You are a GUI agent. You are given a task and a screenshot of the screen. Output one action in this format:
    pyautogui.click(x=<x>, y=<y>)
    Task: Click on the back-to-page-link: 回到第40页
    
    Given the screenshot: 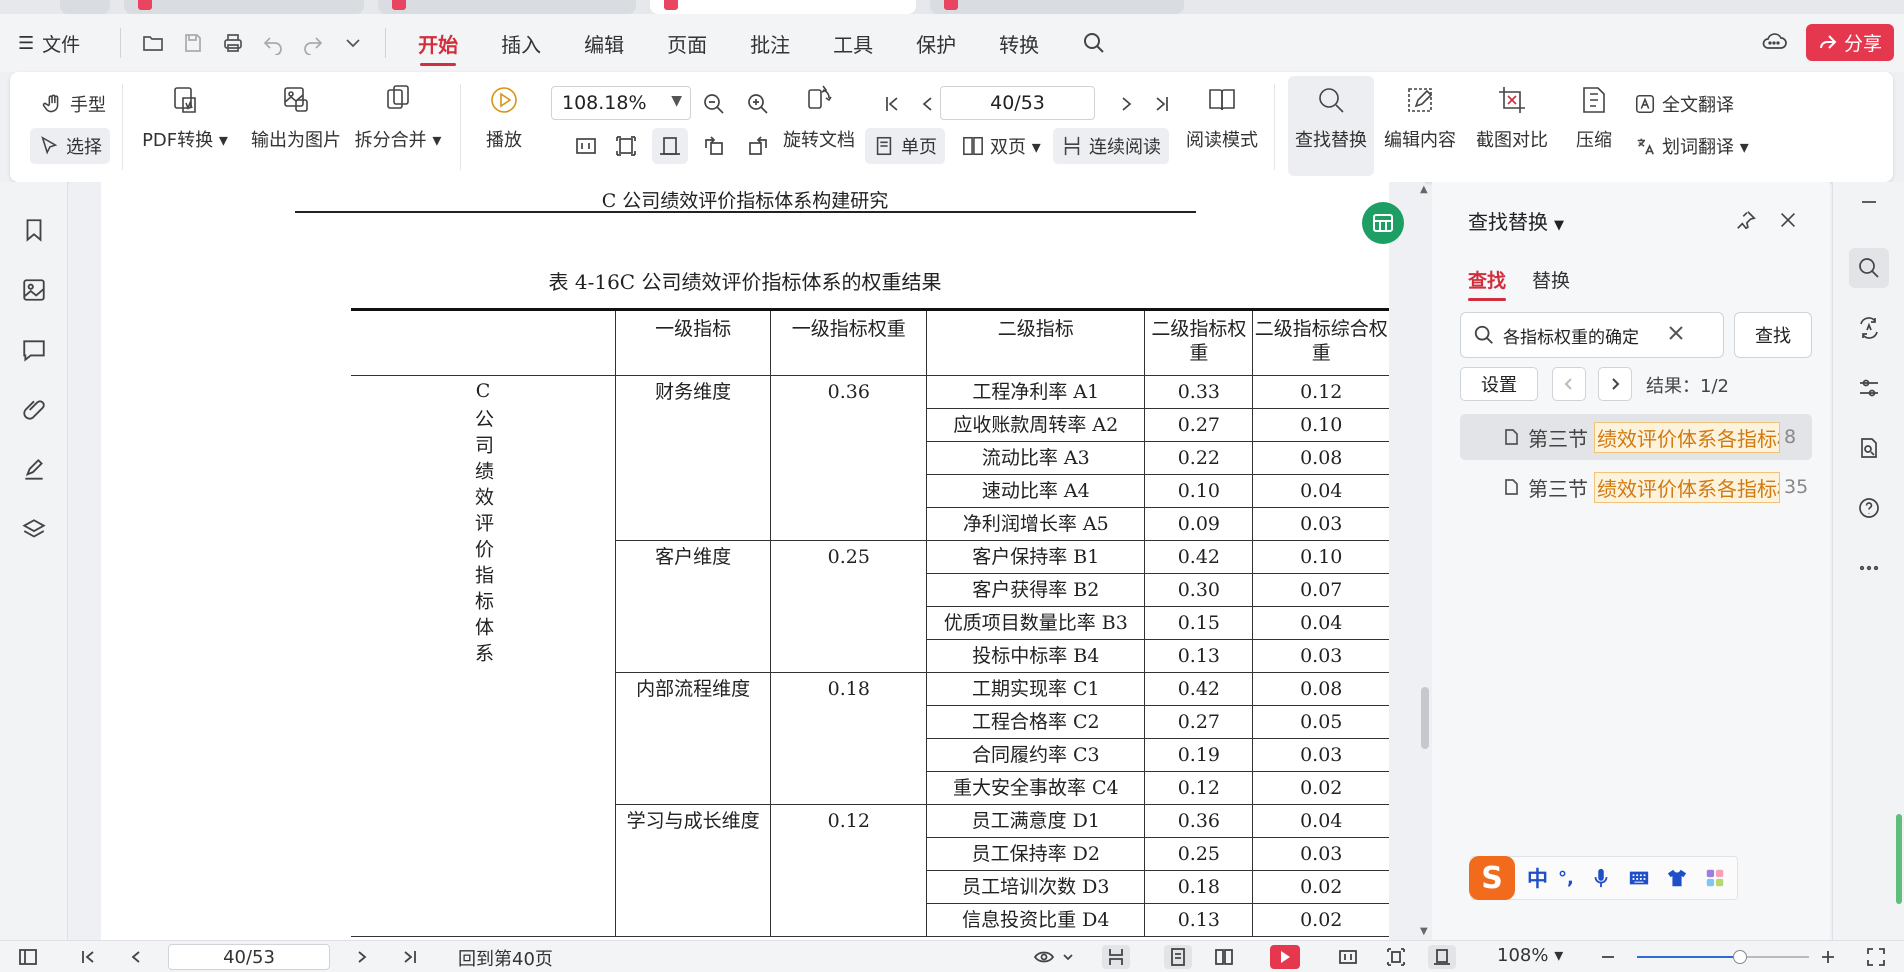 What is the action you would take?
    pyautogui.click(x=505, y=958)
    